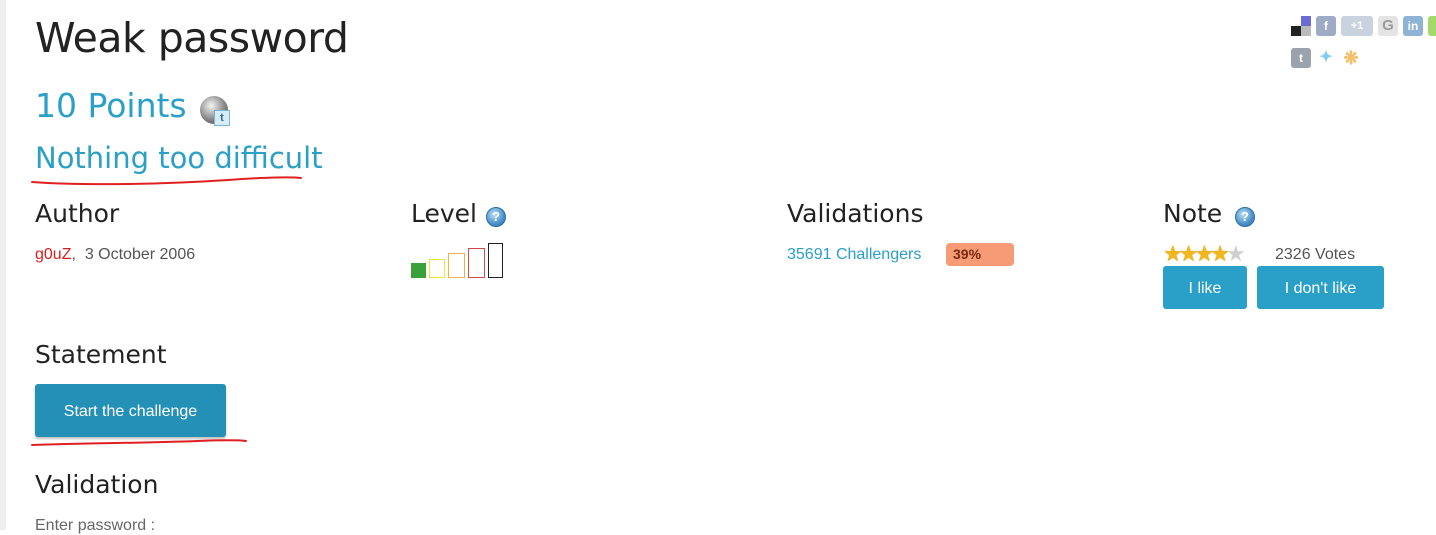 This screenshot has height=535, width=1436. Describe the element at coordinates (3, 265) in the screenshot. I see `page-left-border` at that location.